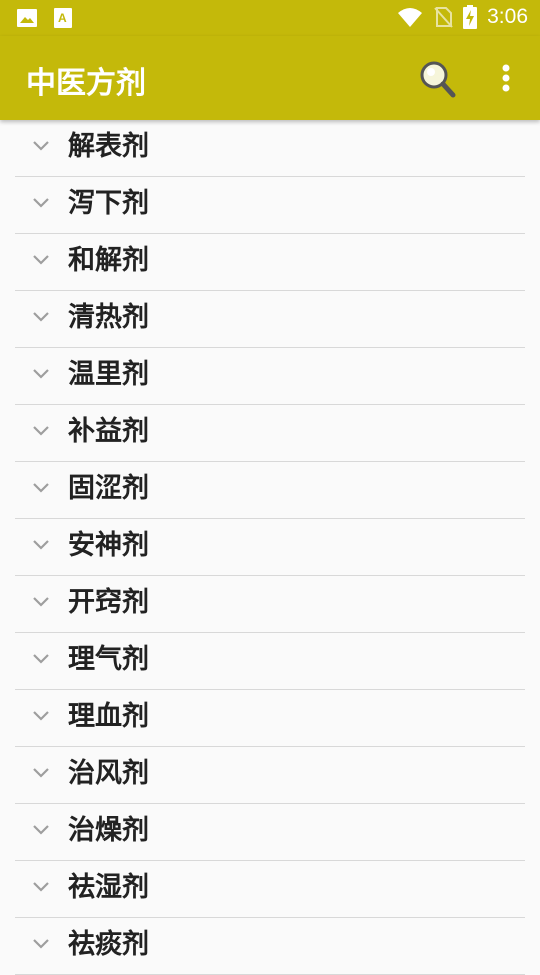  Describe the element at coordinates (108, 203) in the screenshot. I see `category-label: 泻下剂` at that location.